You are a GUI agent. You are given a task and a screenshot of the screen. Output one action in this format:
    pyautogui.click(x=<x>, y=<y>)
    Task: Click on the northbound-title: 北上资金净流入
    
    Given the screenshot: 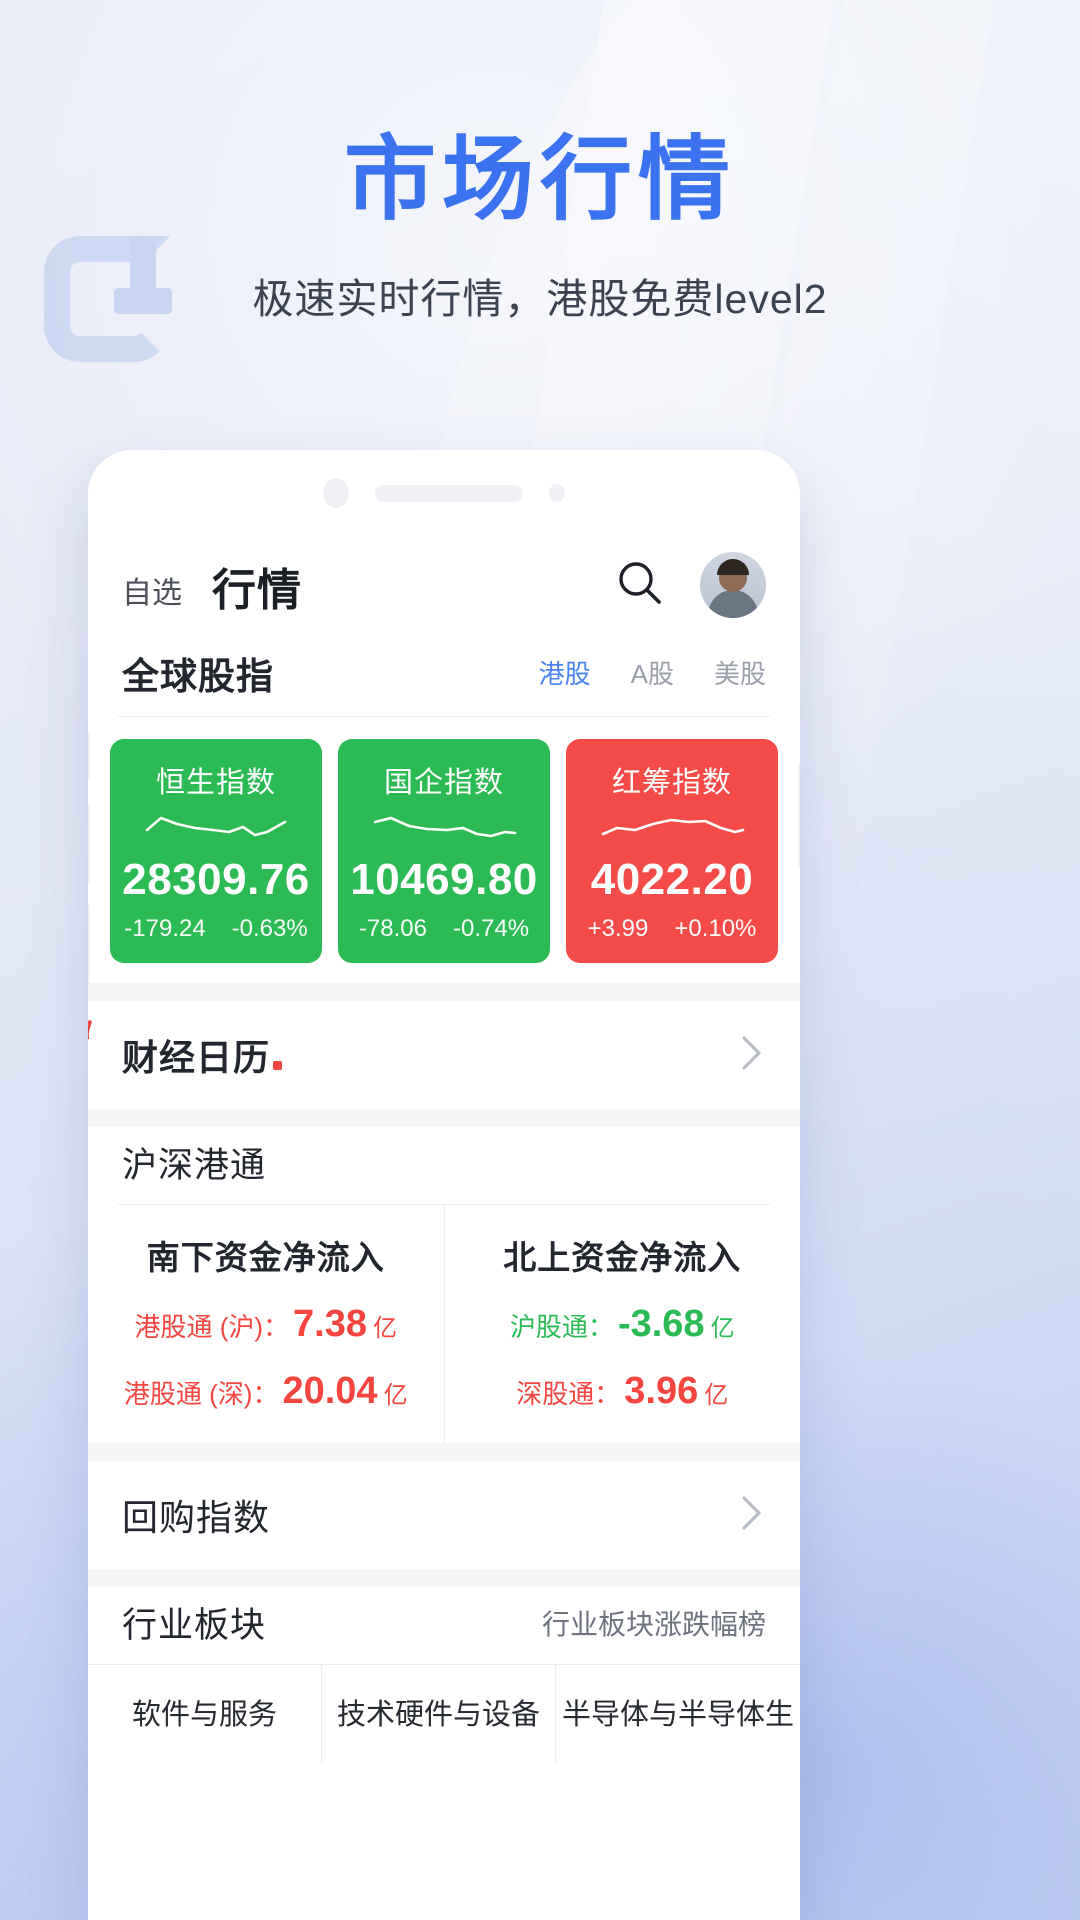 What is the action you would take?
    pyautogui.click(x=622, y=1257)
    